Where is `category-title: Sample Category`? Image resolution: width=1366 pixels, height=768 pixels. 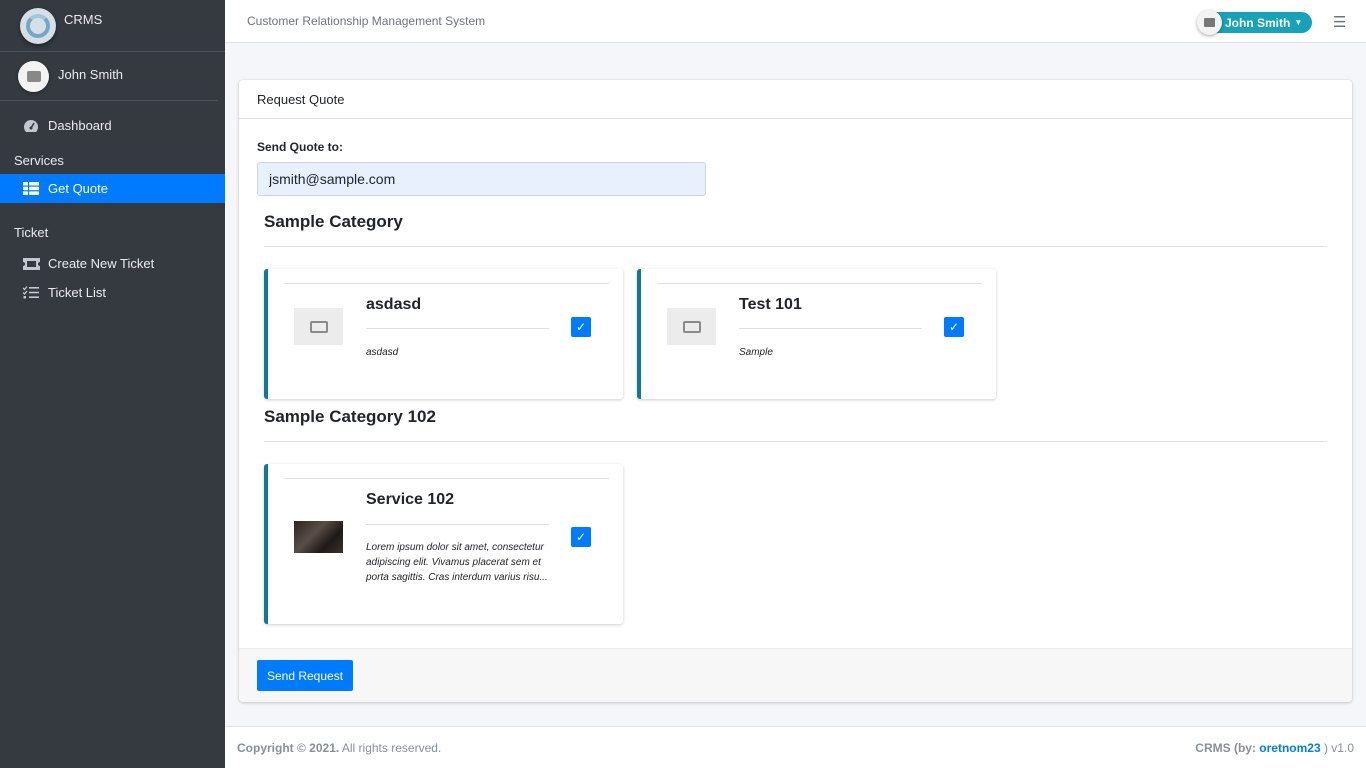
category-title: Sample Category is located at coordinates (333, 221).